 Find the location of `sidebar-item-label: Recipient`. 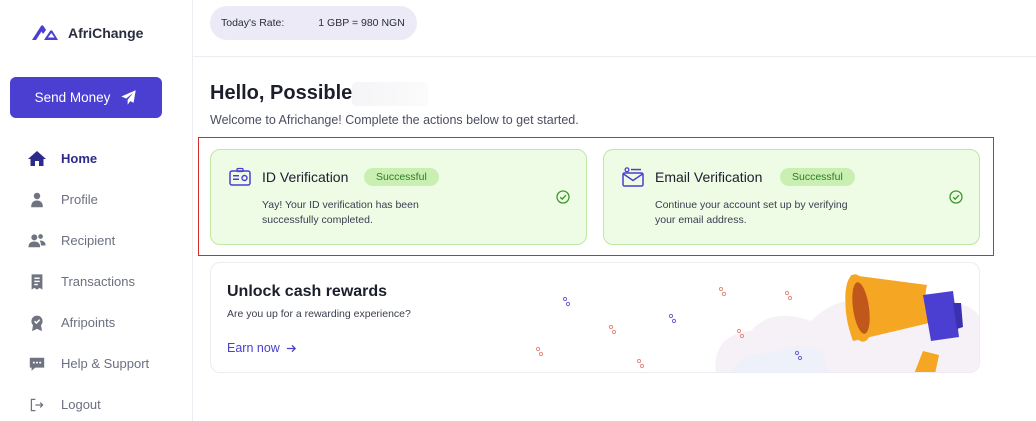

sidebar-item-label: Recipient is located at coordinates (88, 240).